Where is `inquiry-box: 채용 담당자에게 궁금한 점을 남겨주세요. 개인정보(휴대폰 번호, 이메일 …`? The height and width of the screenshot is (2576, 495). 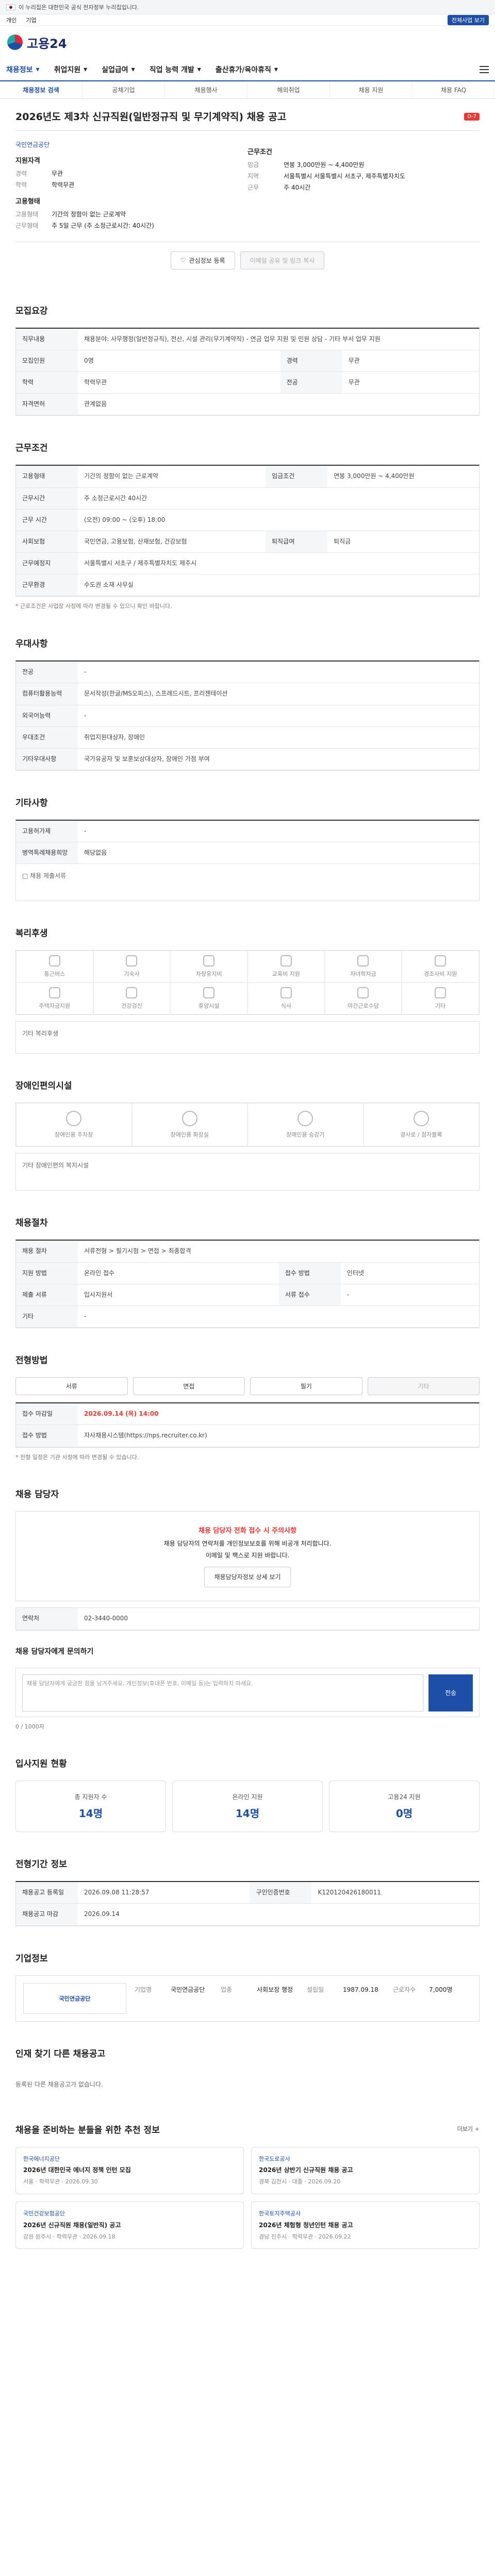 inquiry-box: 채용 담당자에게 궁금한 점을 남겨주세요. 개인정보(휴대폰 번호, 이메일 … is located at coordinates (247, 1692).